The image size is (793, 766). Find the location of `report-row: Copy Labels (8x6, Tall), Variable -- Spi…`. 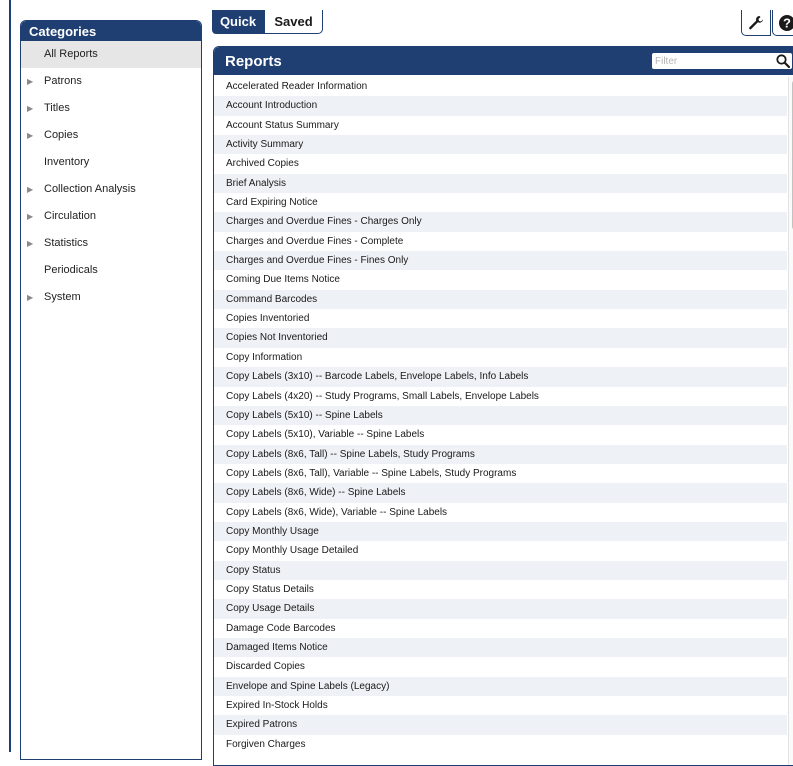

report-row: Copy Labels (8x6, Tall), Variable -- Spi… is located at coordinates (500, 473).